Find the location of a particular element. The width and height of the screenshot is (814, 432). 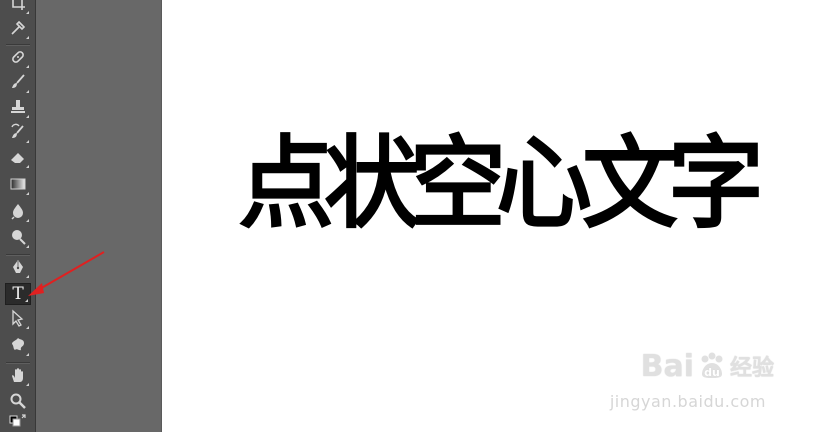

watermark-site: jingyan.baidu.com is located at coordinates (687, 401).